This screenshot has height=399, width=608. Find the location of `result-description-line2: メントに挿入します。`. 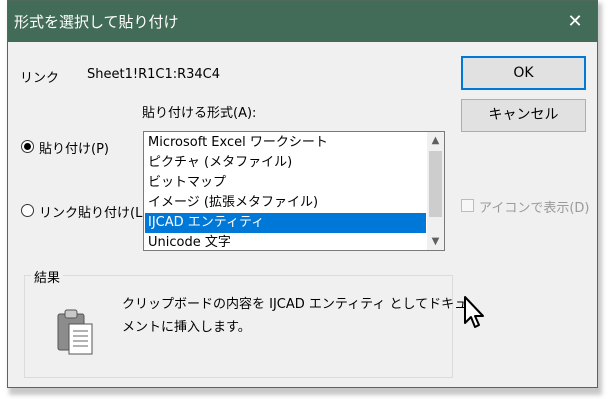

result-description-line2: メントに挿入します。 is located at coordinates (186, 327).